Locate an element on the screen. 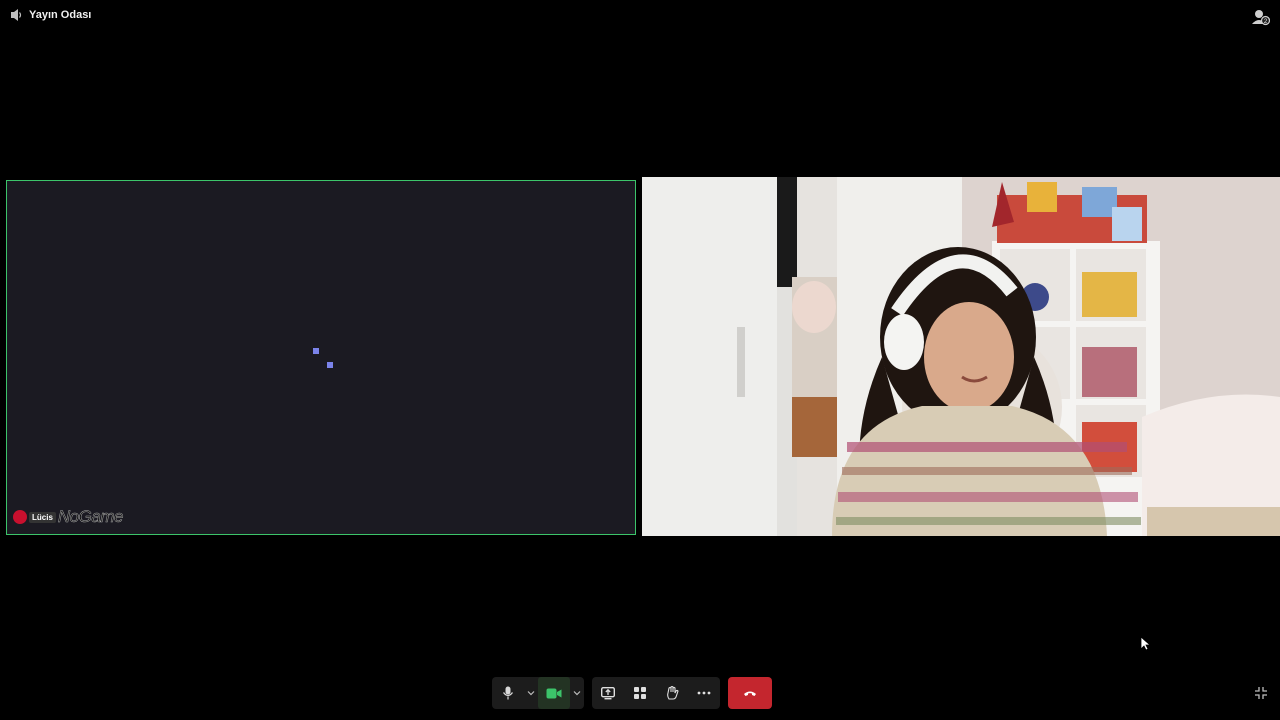 Image resolution: width=1280 pixels, height=720 pixels. reactions-button is located at coordinates (672, 693).